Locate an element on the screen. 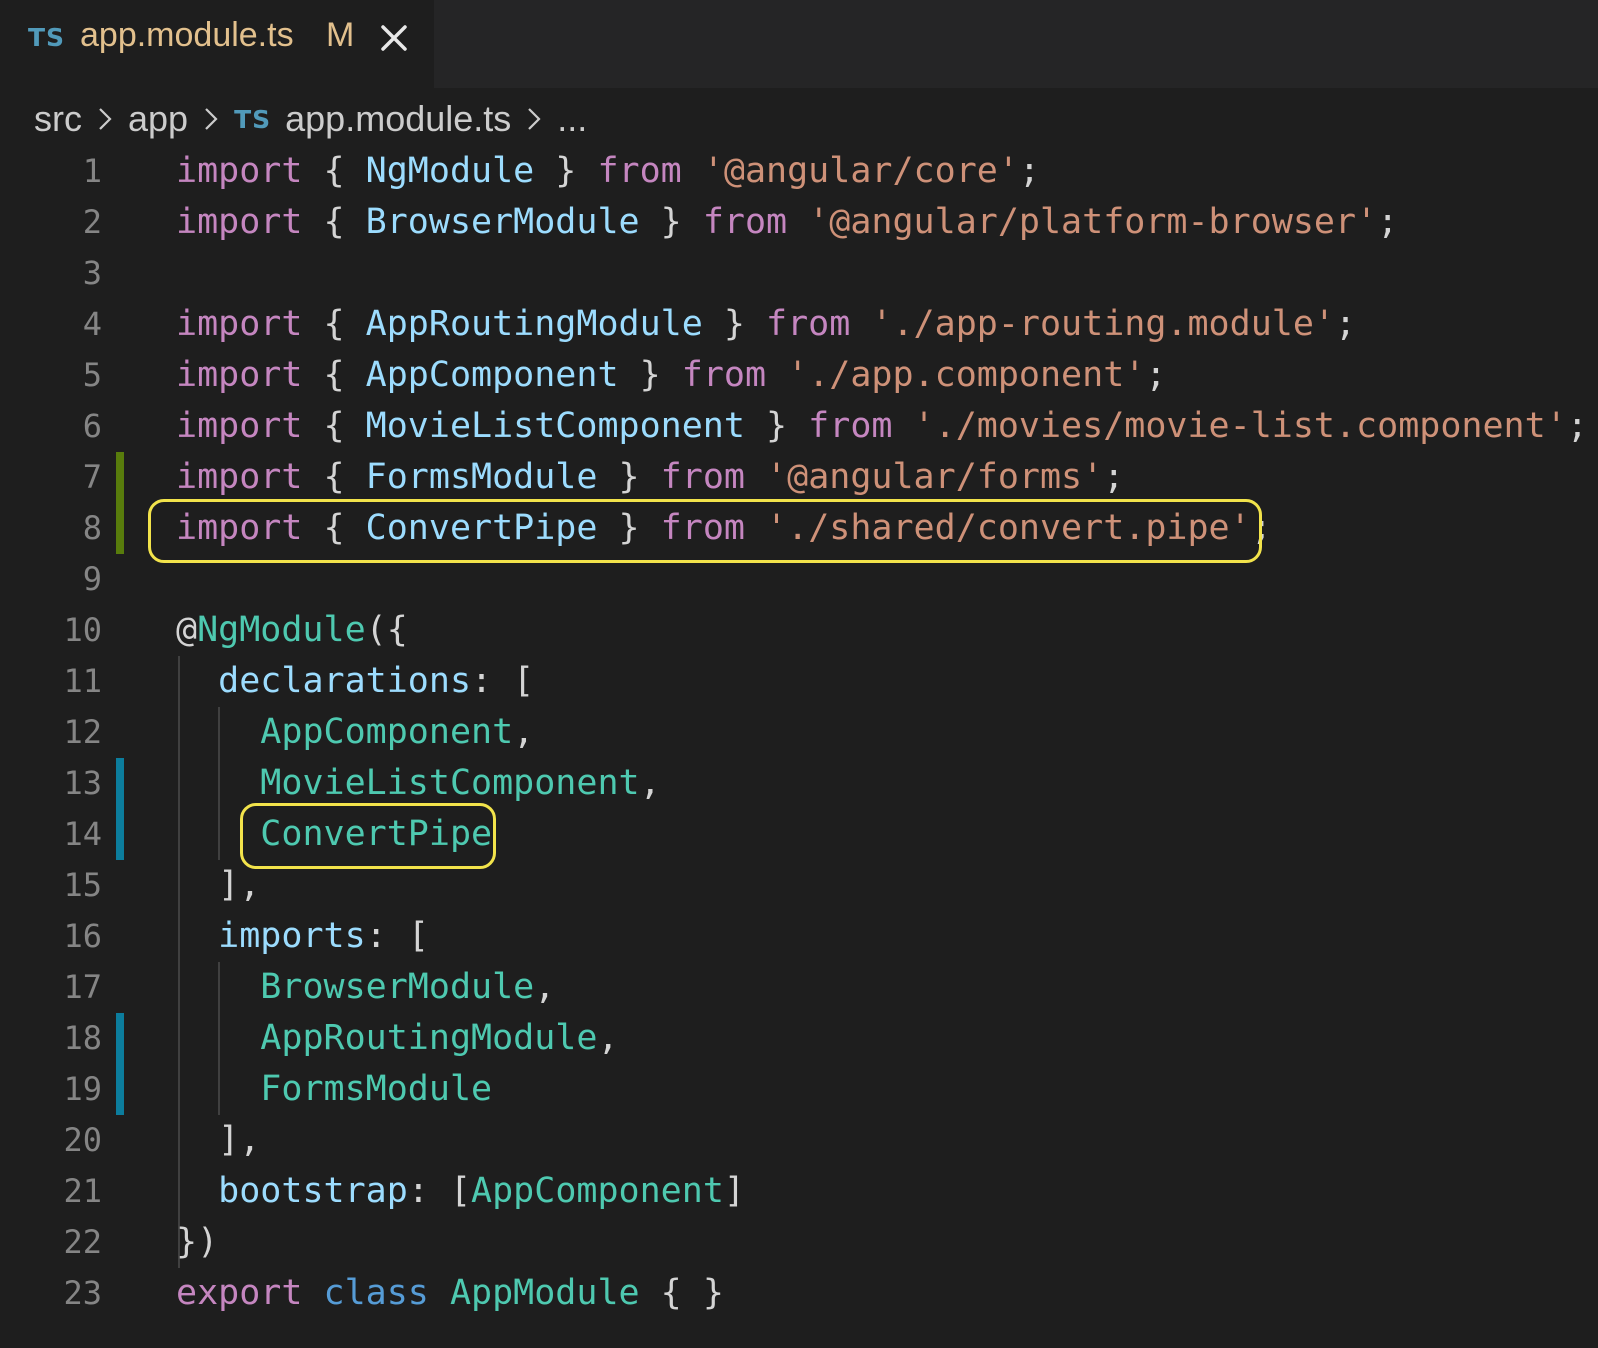  chevron-right-icon is located at coordinates (105, 119).